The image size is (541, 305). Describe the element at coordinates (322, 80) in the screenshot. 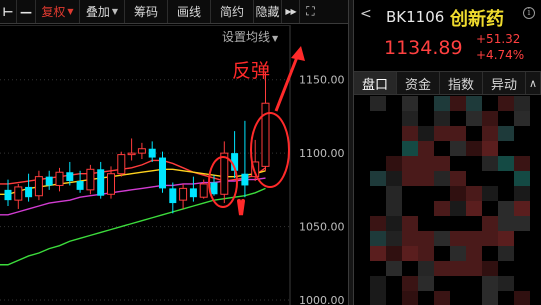

I see `price-tick-label: 1150.00` at that location.